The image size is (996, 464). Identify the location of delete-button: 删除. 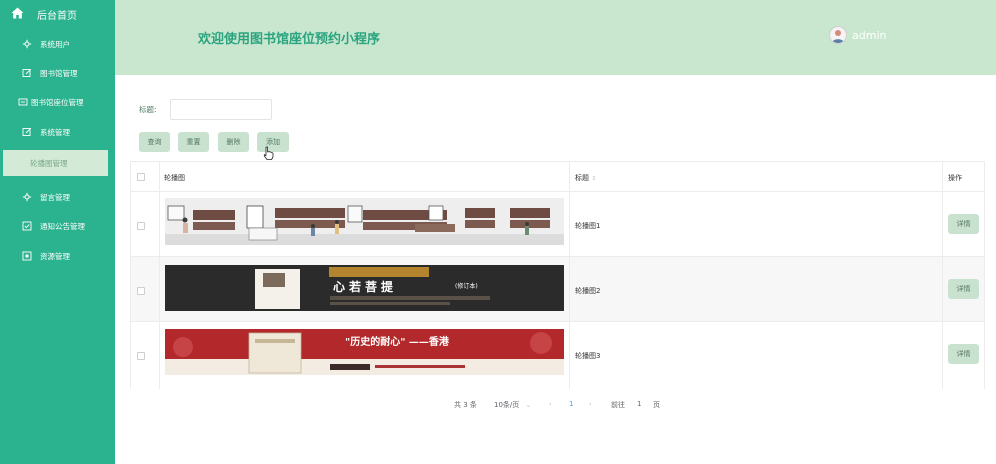
(233, 142).